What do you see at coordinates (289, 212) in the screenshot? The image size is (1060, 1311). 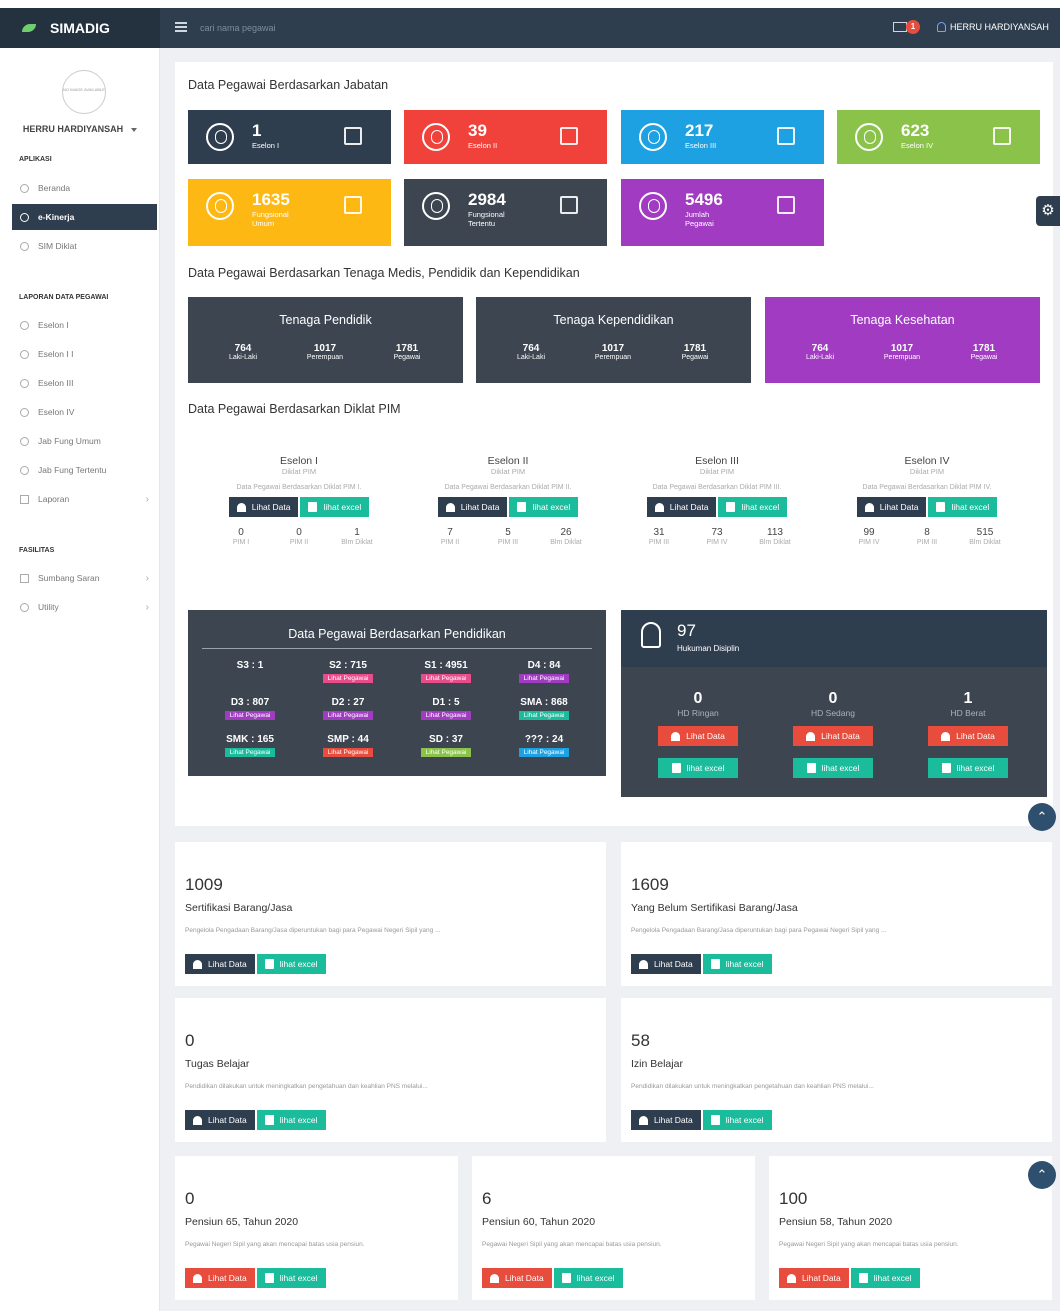 I see `stat-card: 1635 Fungsional Umum` at bounding box center [289, 212].